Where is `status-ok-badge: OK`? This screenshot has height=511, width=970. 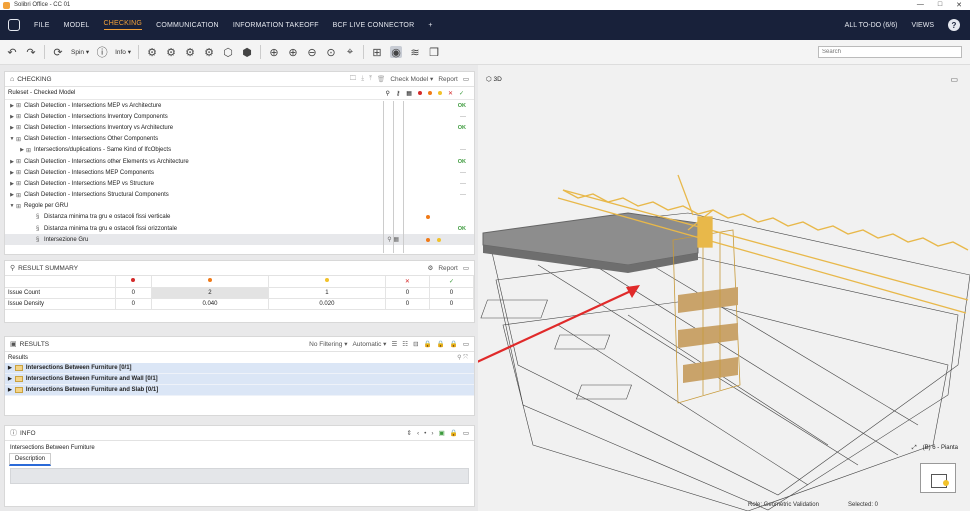 status-ok-badge: OK is located at coordinates (461, 127).